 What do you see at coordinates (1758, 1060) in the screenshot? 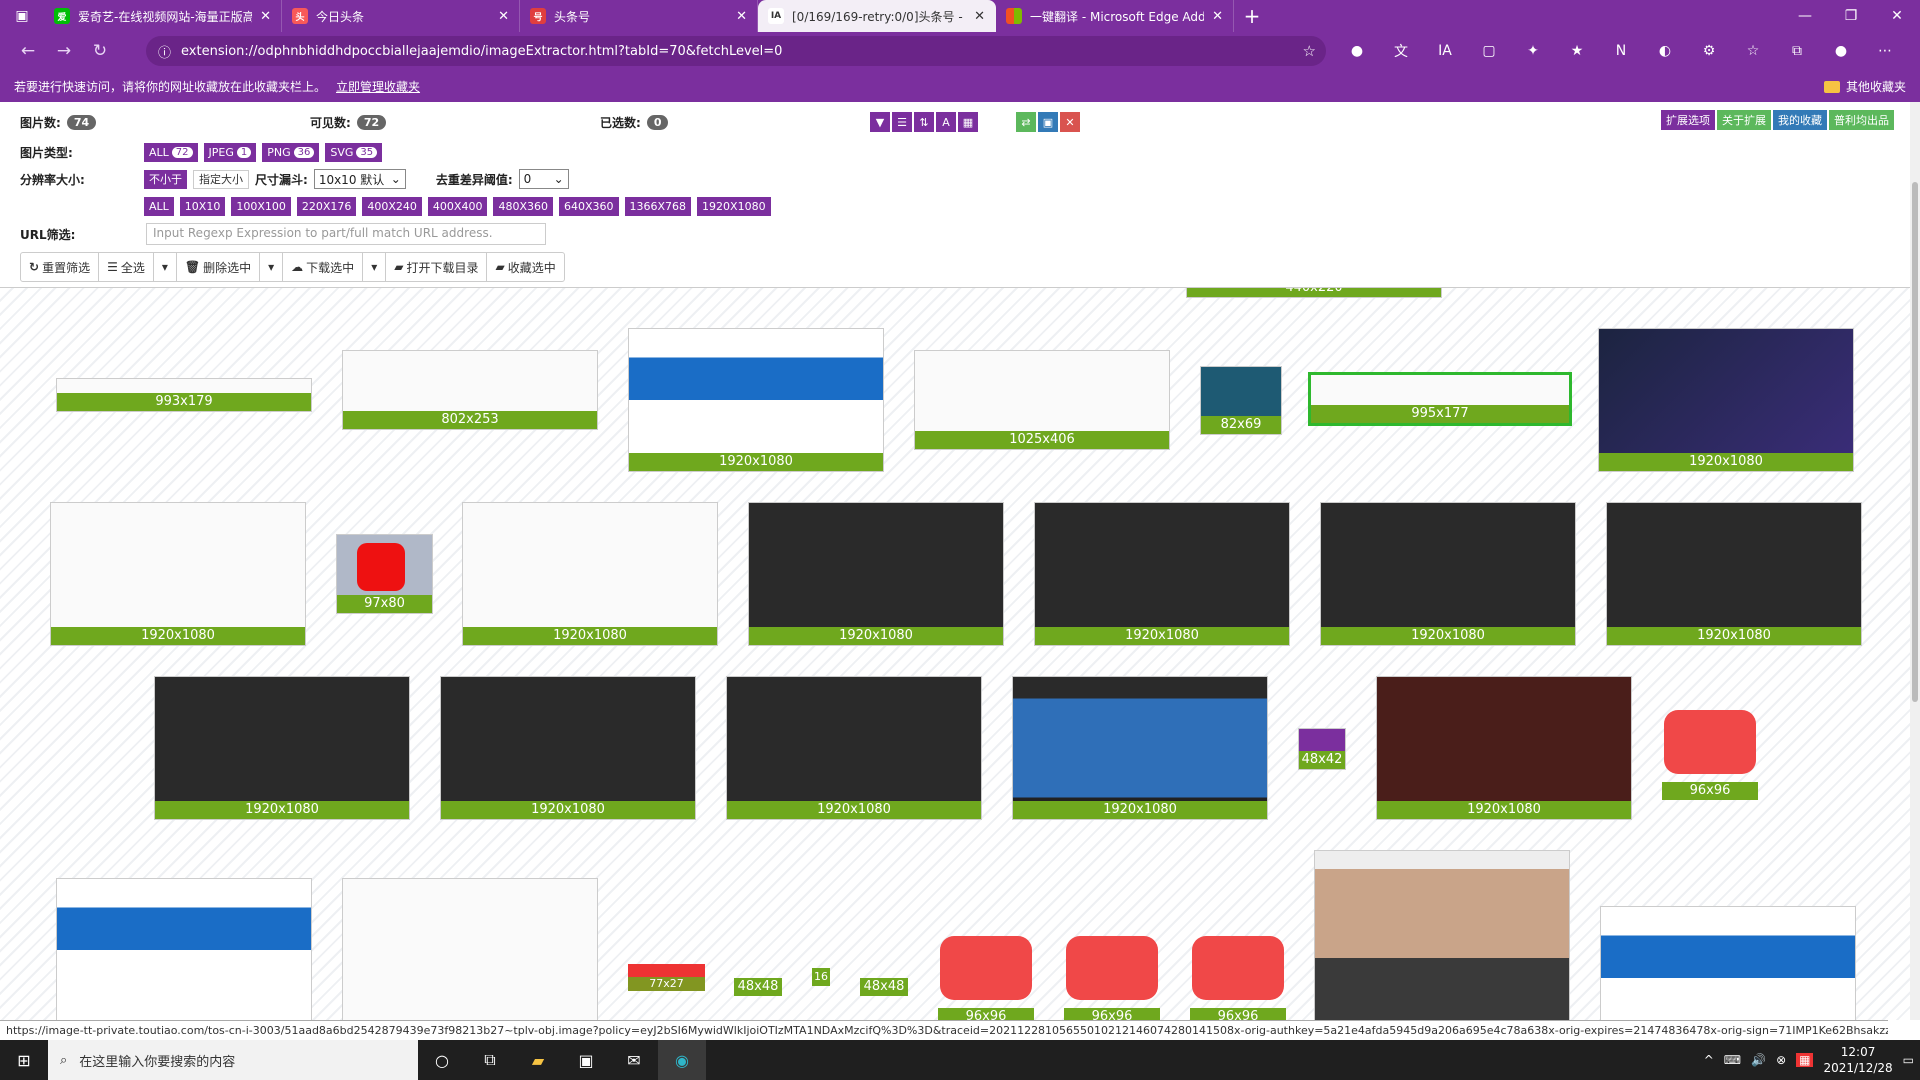
I see `volume-icon: 🔊` at bounding box center [1758, 1060].